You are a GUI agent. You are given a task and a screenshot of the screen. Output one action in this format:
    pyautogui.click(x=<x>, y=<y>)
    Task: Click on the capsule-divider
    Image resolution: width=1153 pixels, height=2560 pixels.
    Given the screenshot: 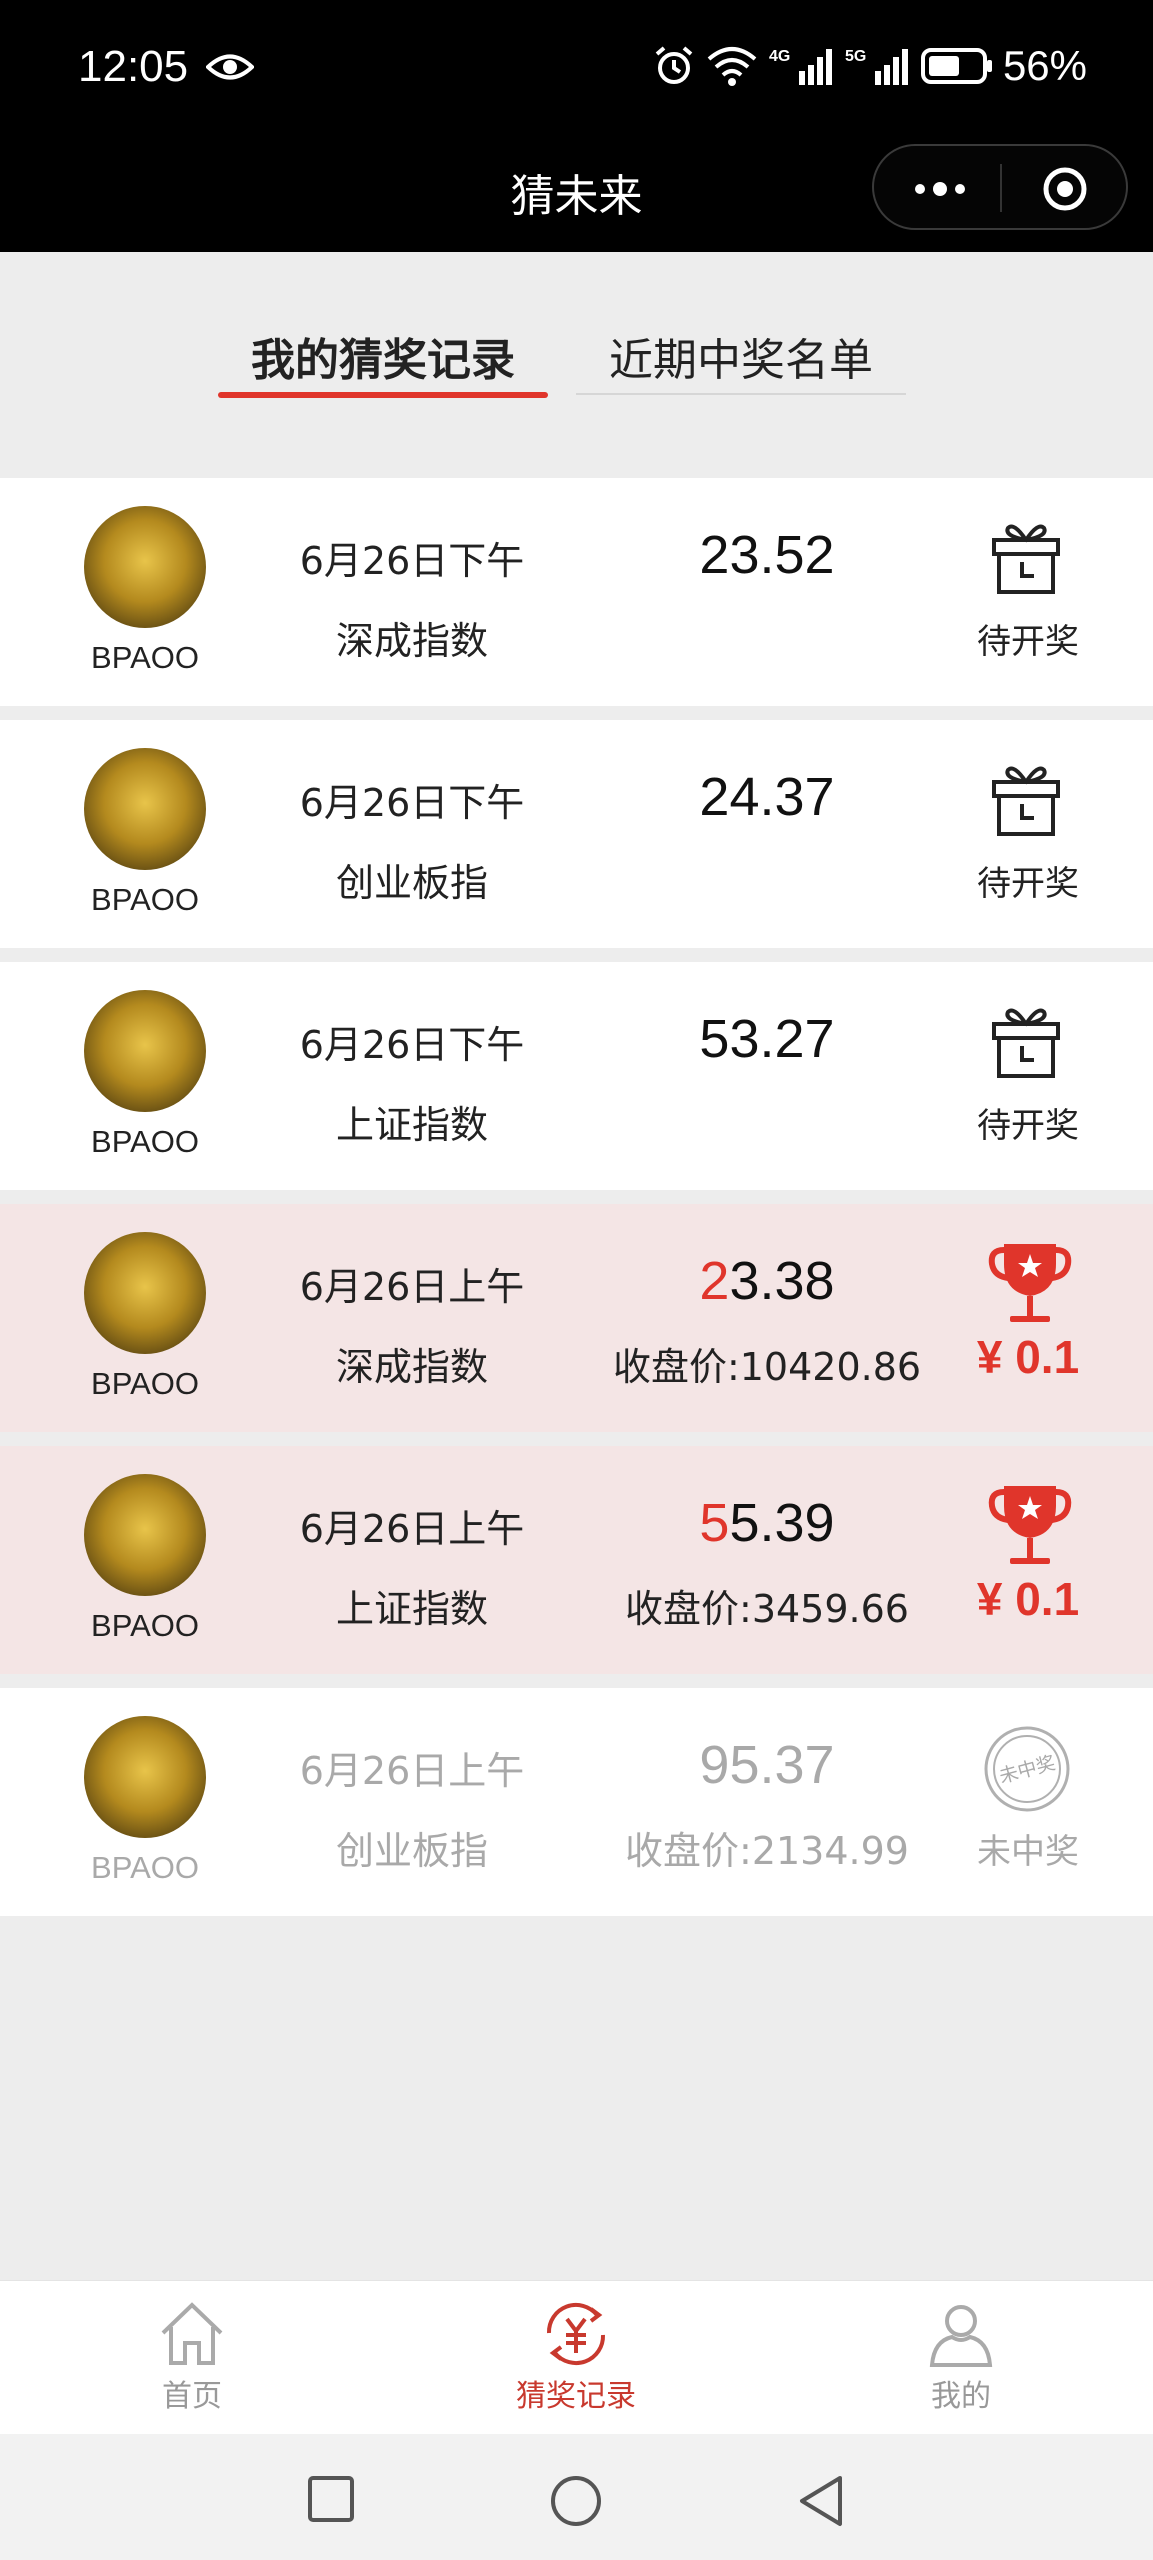 What is the action you would take?
    pyautogui.click(x=1001, y=188)
    